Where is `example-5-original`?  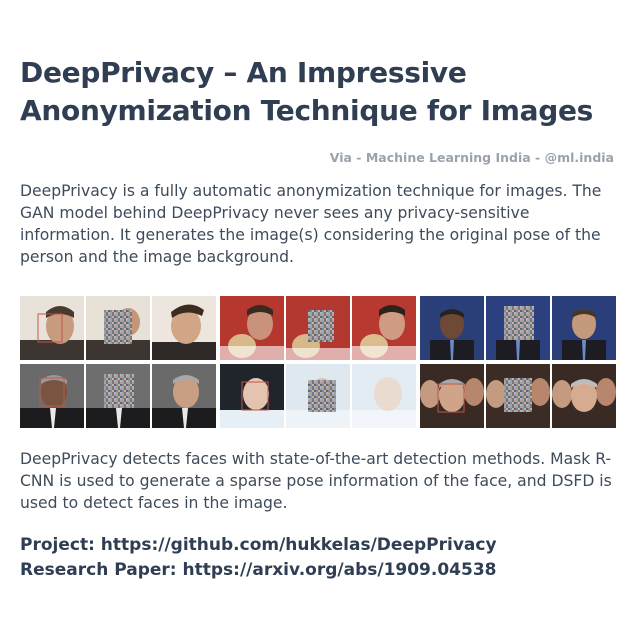
example-5-original is located at coordinates (252, 396).